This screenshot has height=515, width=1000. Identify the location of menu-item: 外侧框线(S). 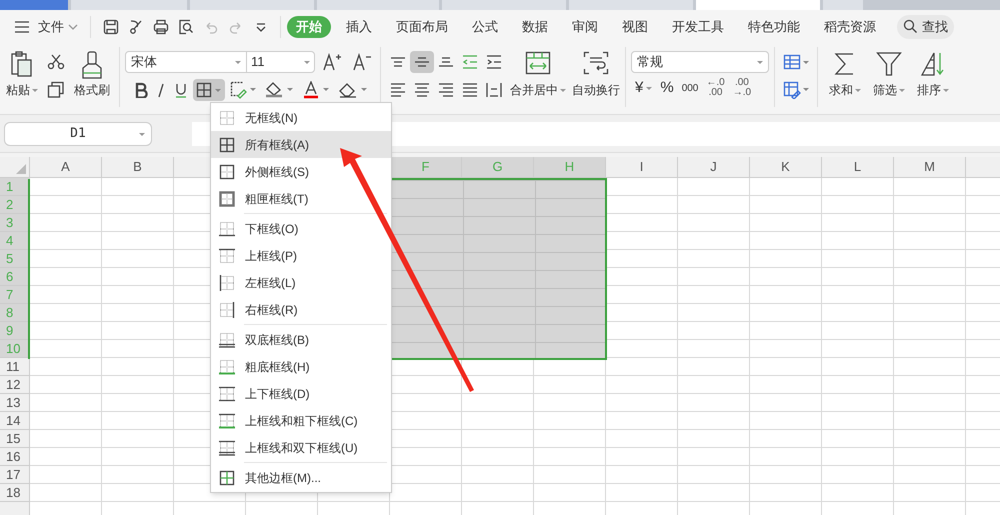
(301, 171).